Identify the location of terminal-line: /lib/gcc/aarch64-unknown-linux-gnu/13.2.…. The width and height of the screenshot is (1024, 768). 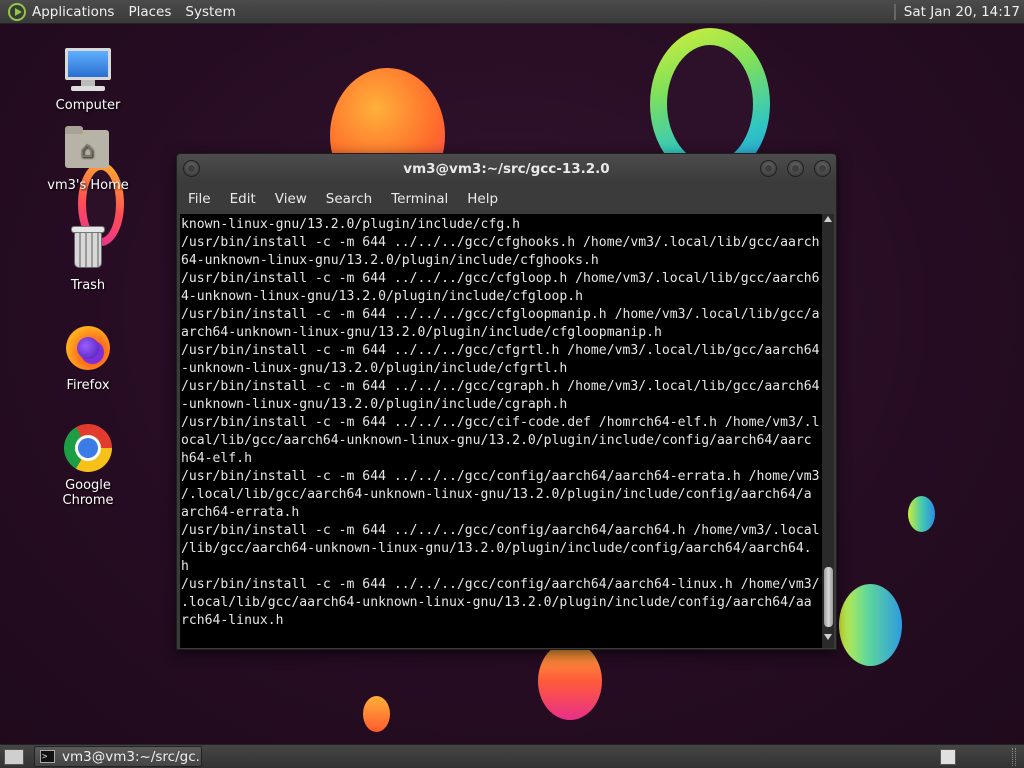
(496, 548).